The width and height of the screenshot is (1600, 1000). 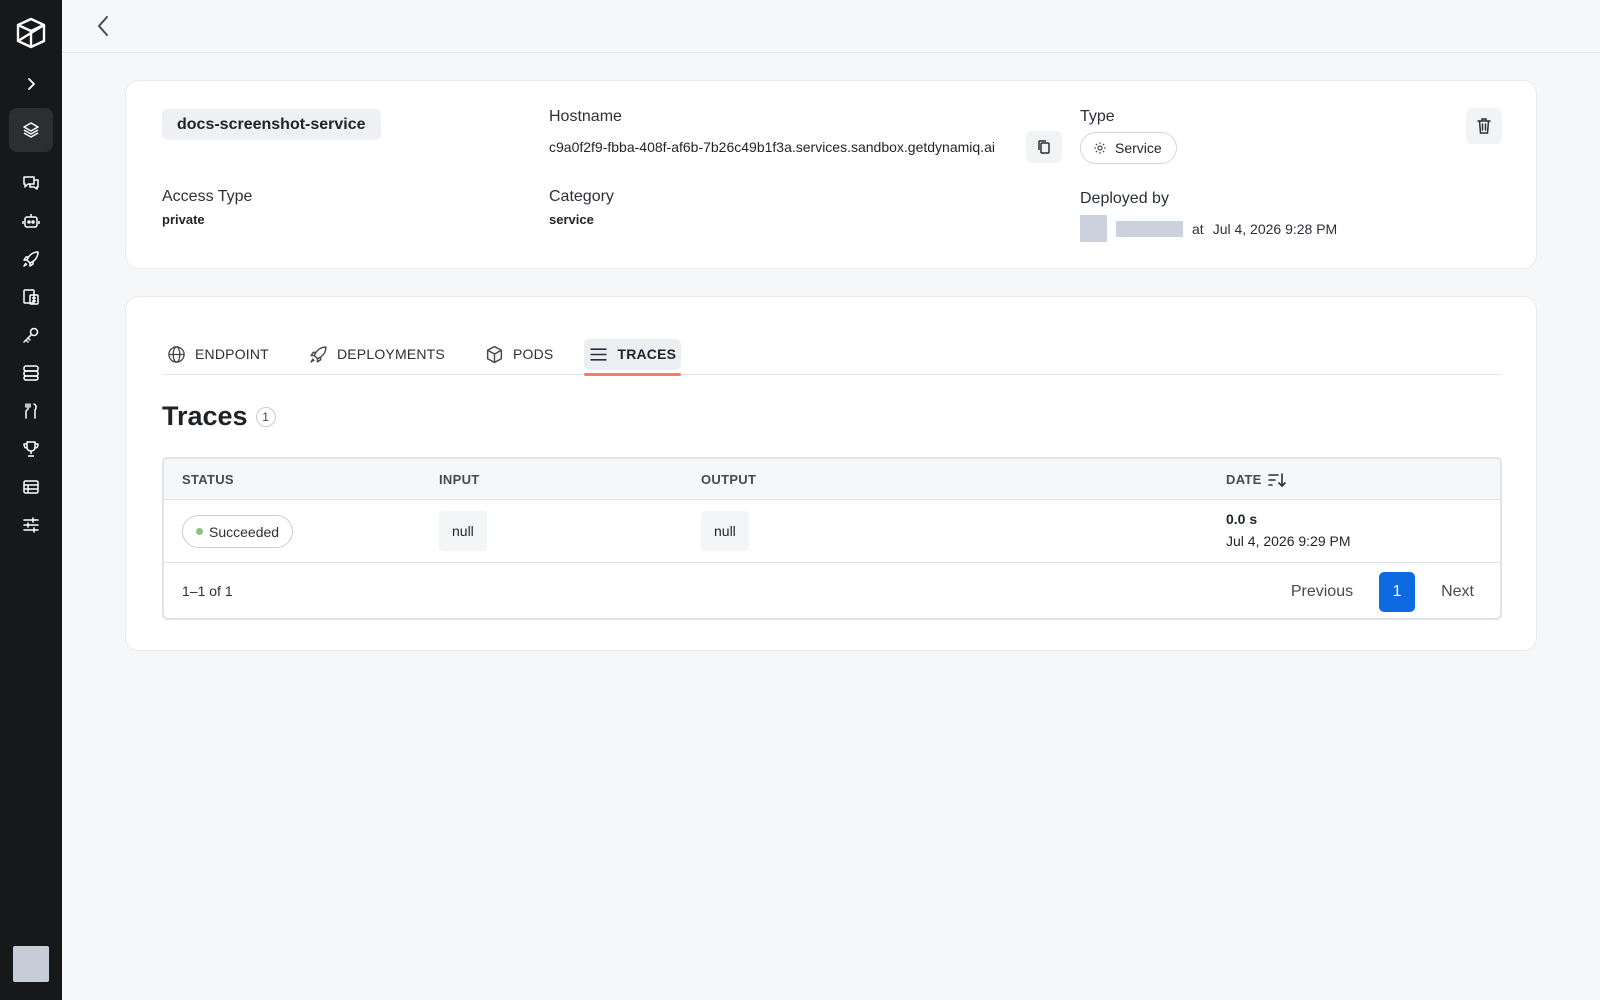 I want to click on deployed-at-word: at, so click(x=1198, y=228).